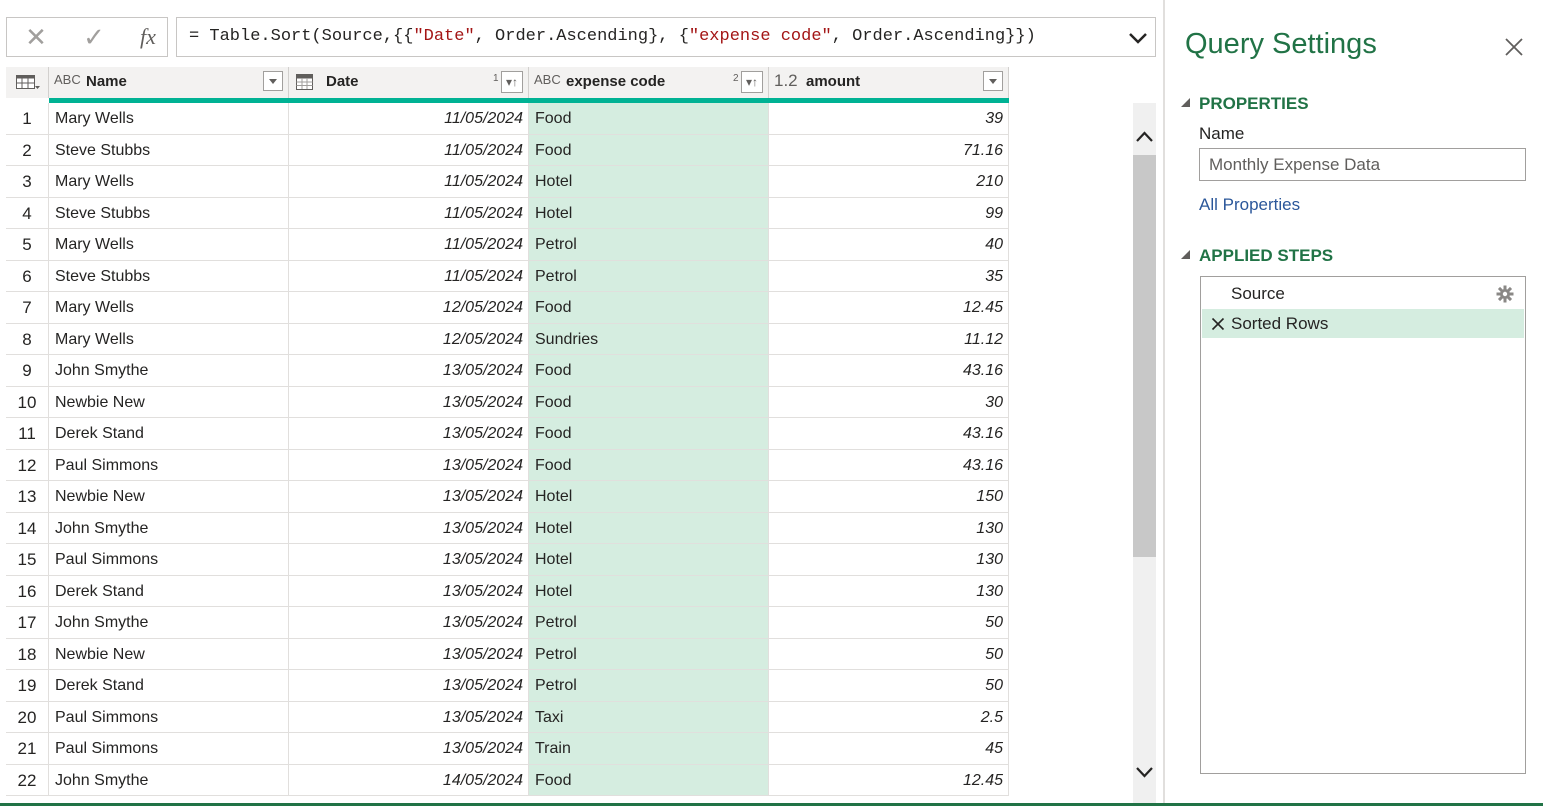 This screenshot has width=1543, height=806. Describe the element at coordinates (889, 245) in the screenshot. I see `amount-cell: 40` at that location.